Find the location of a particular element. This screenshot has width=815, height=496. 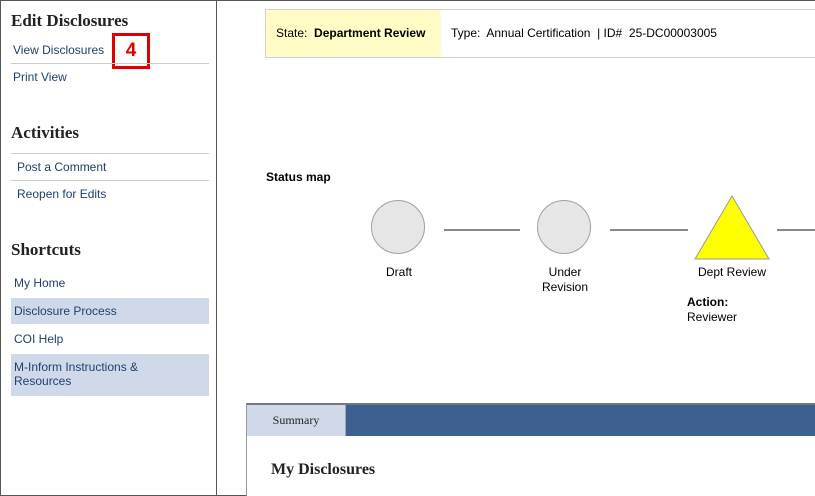

sidebar-separator is located at coordinates (216, 248).